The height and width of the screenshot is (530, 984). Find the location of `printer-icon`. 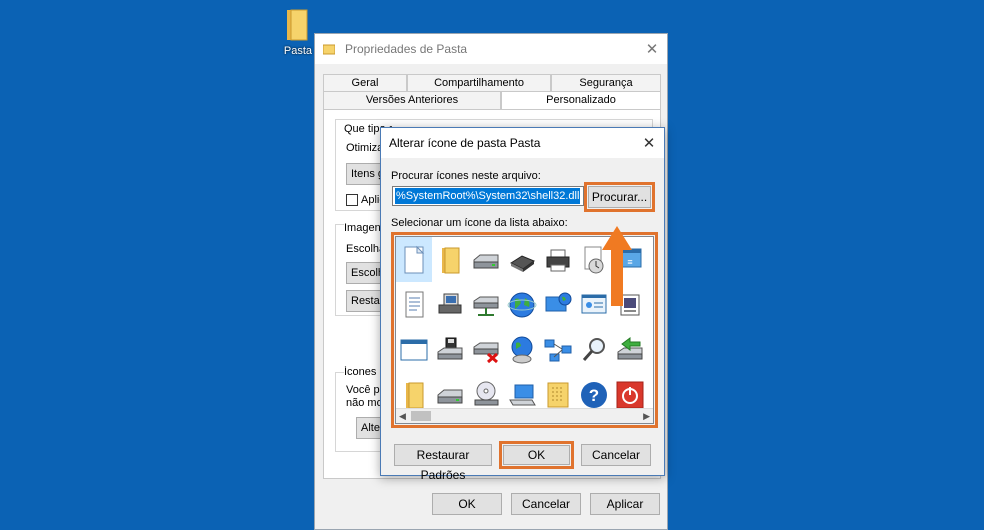

printer-icon is located at coordinates (558, 260).